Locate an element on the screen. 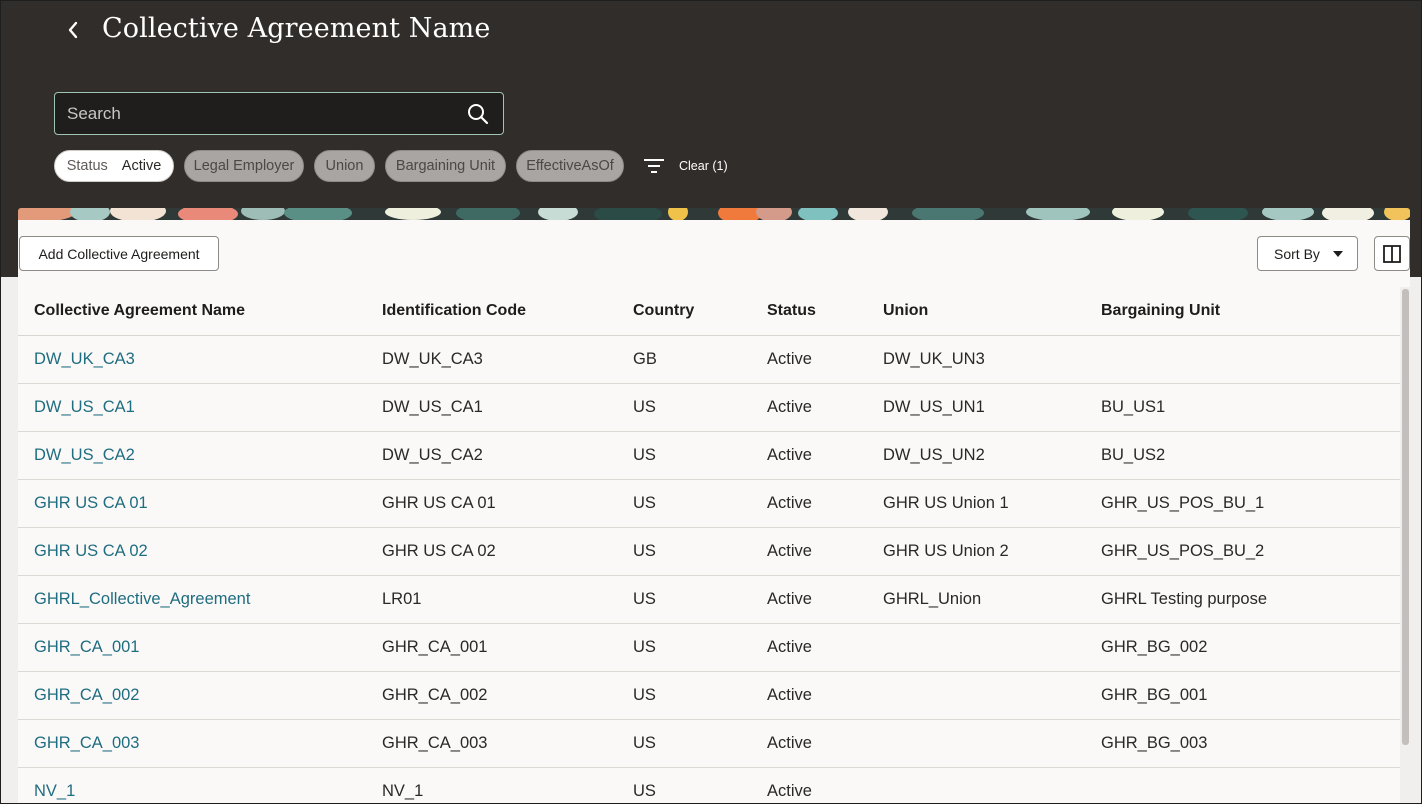 The width and height of the screenshot is (1422, 804). page-title: Collective Agreement Name is located at coordinates (296, 28).